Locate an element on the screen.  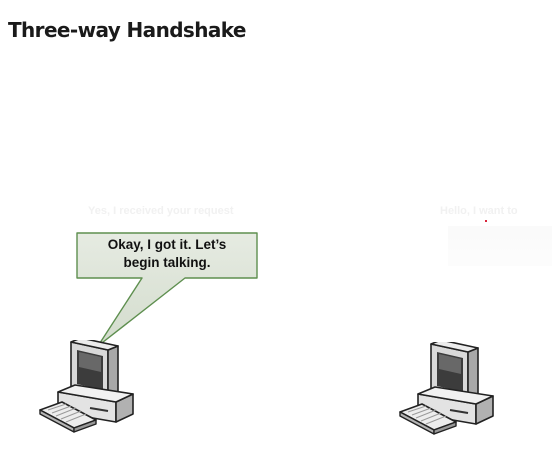
callout-text: Okay, I got it. Let’s begin talking. is located at coordinates (167, 254).